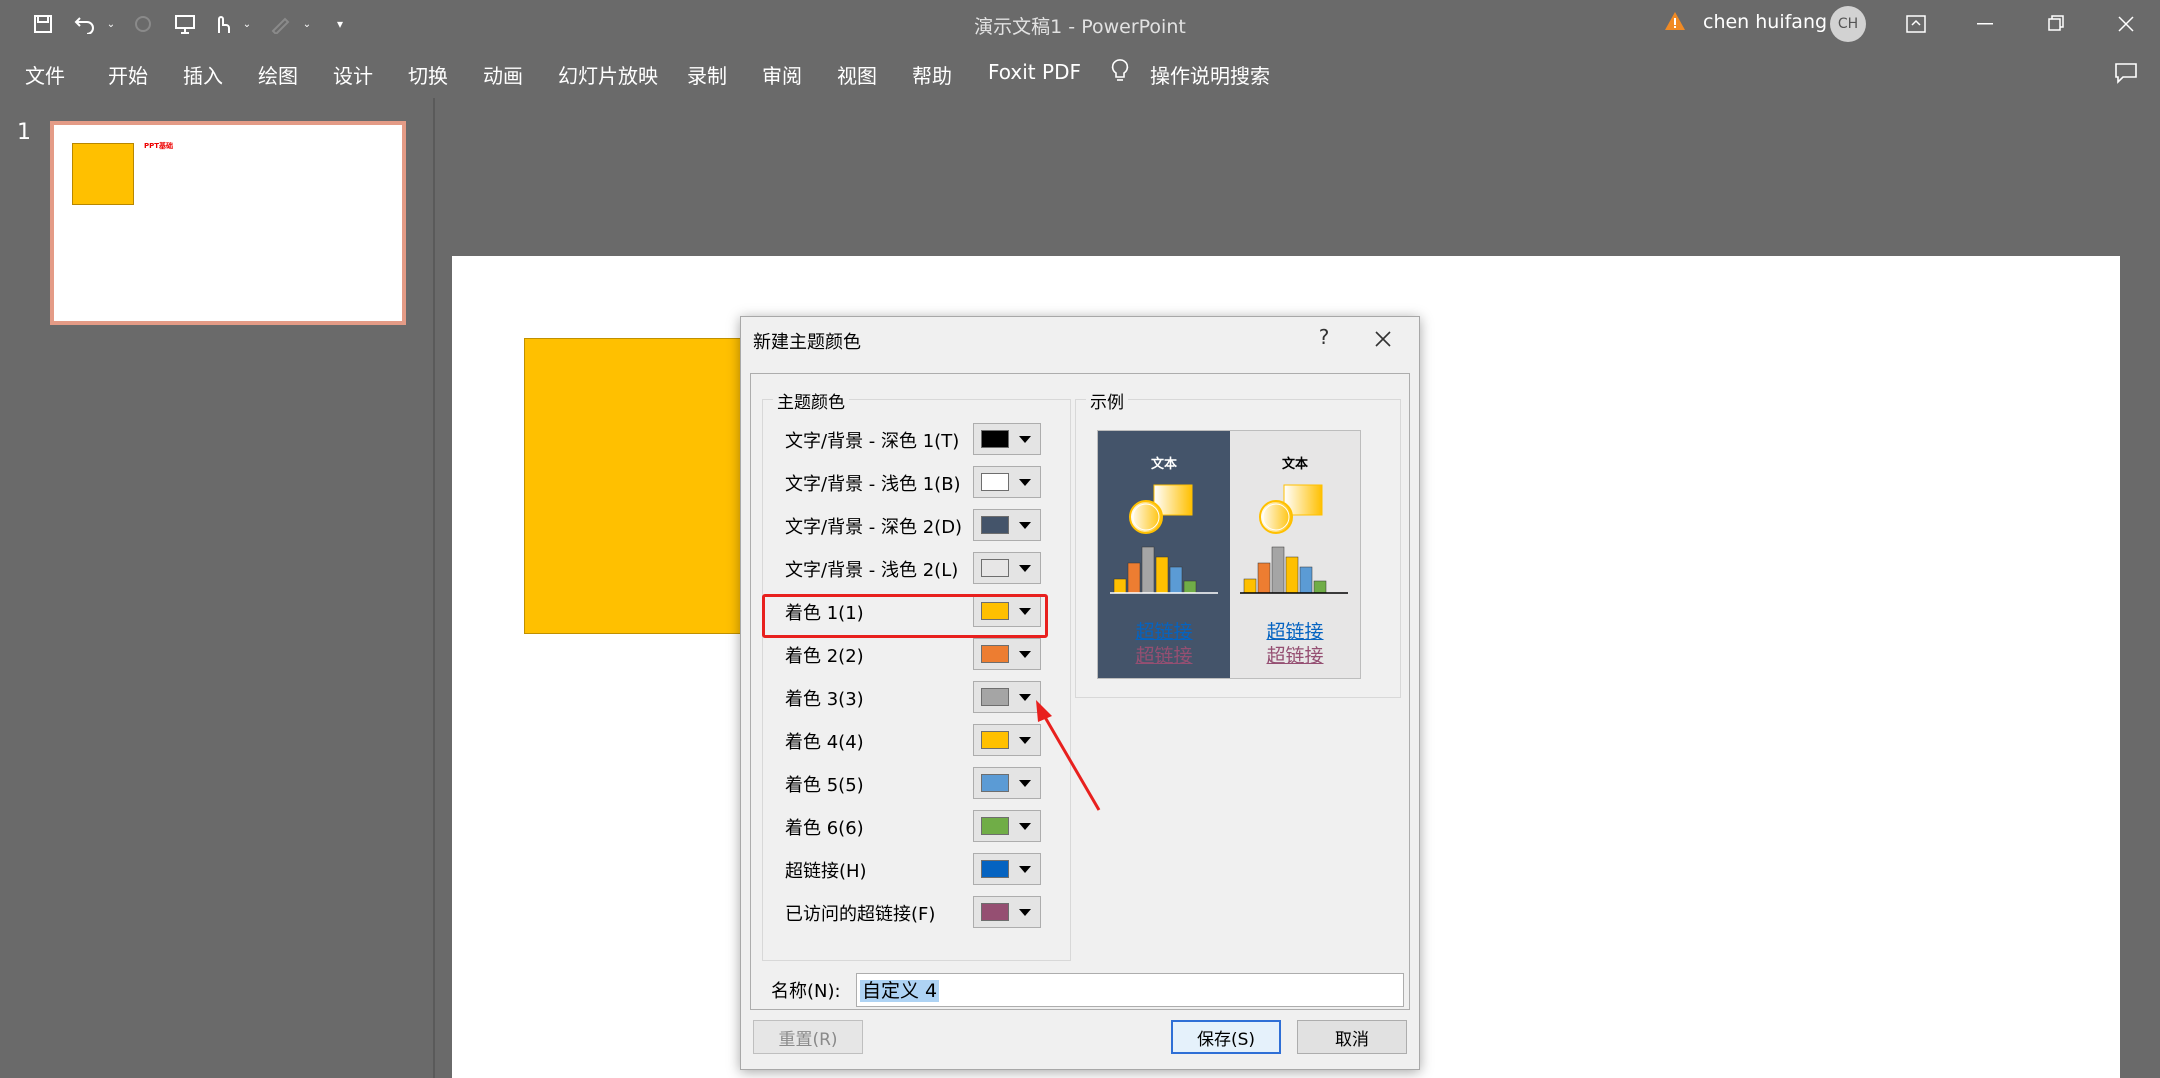  What do you see at coordinates (1986, 24) in the screenshot?
I see `minimize-icon` at bounding box center [1986, 24].